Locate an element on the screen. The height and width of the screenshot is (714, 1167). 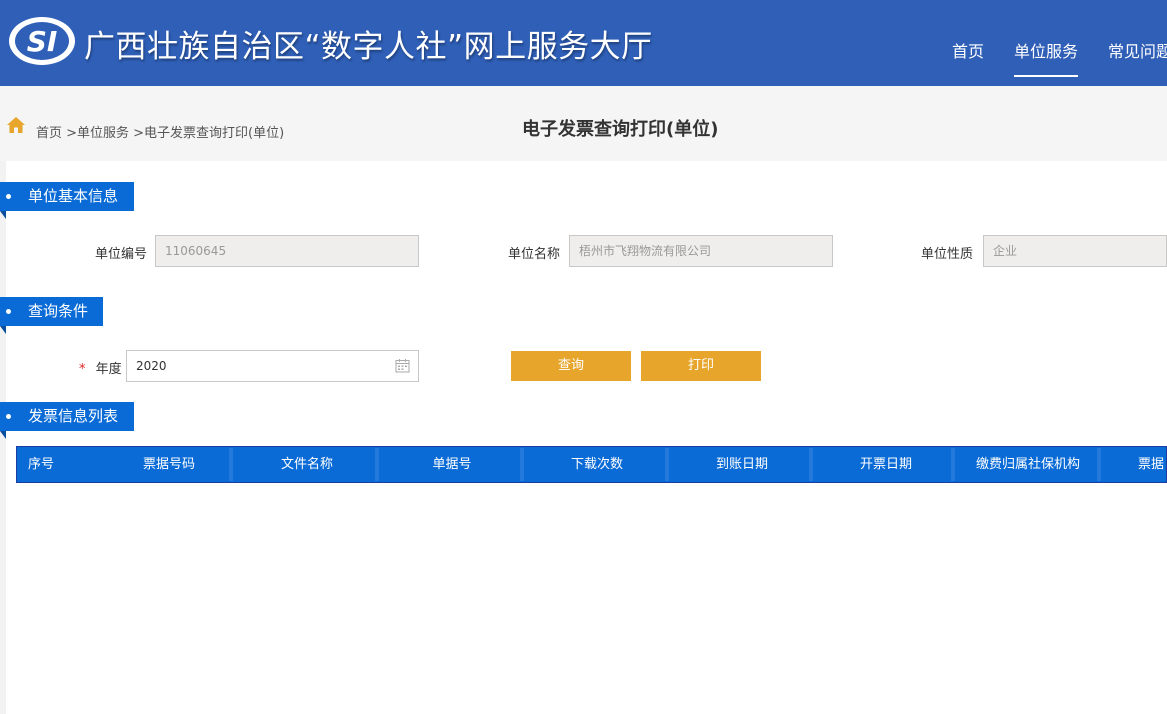
unit-type-field: 企业 is located at coordinates (1075, 251).